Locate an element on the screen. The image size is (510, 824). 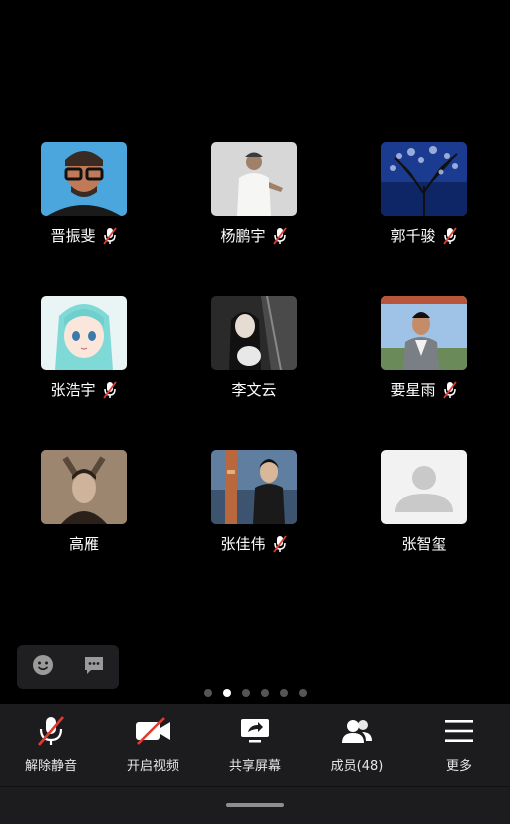
share-screen-button: 共享屏幕 is located at coordinates (255, 745).